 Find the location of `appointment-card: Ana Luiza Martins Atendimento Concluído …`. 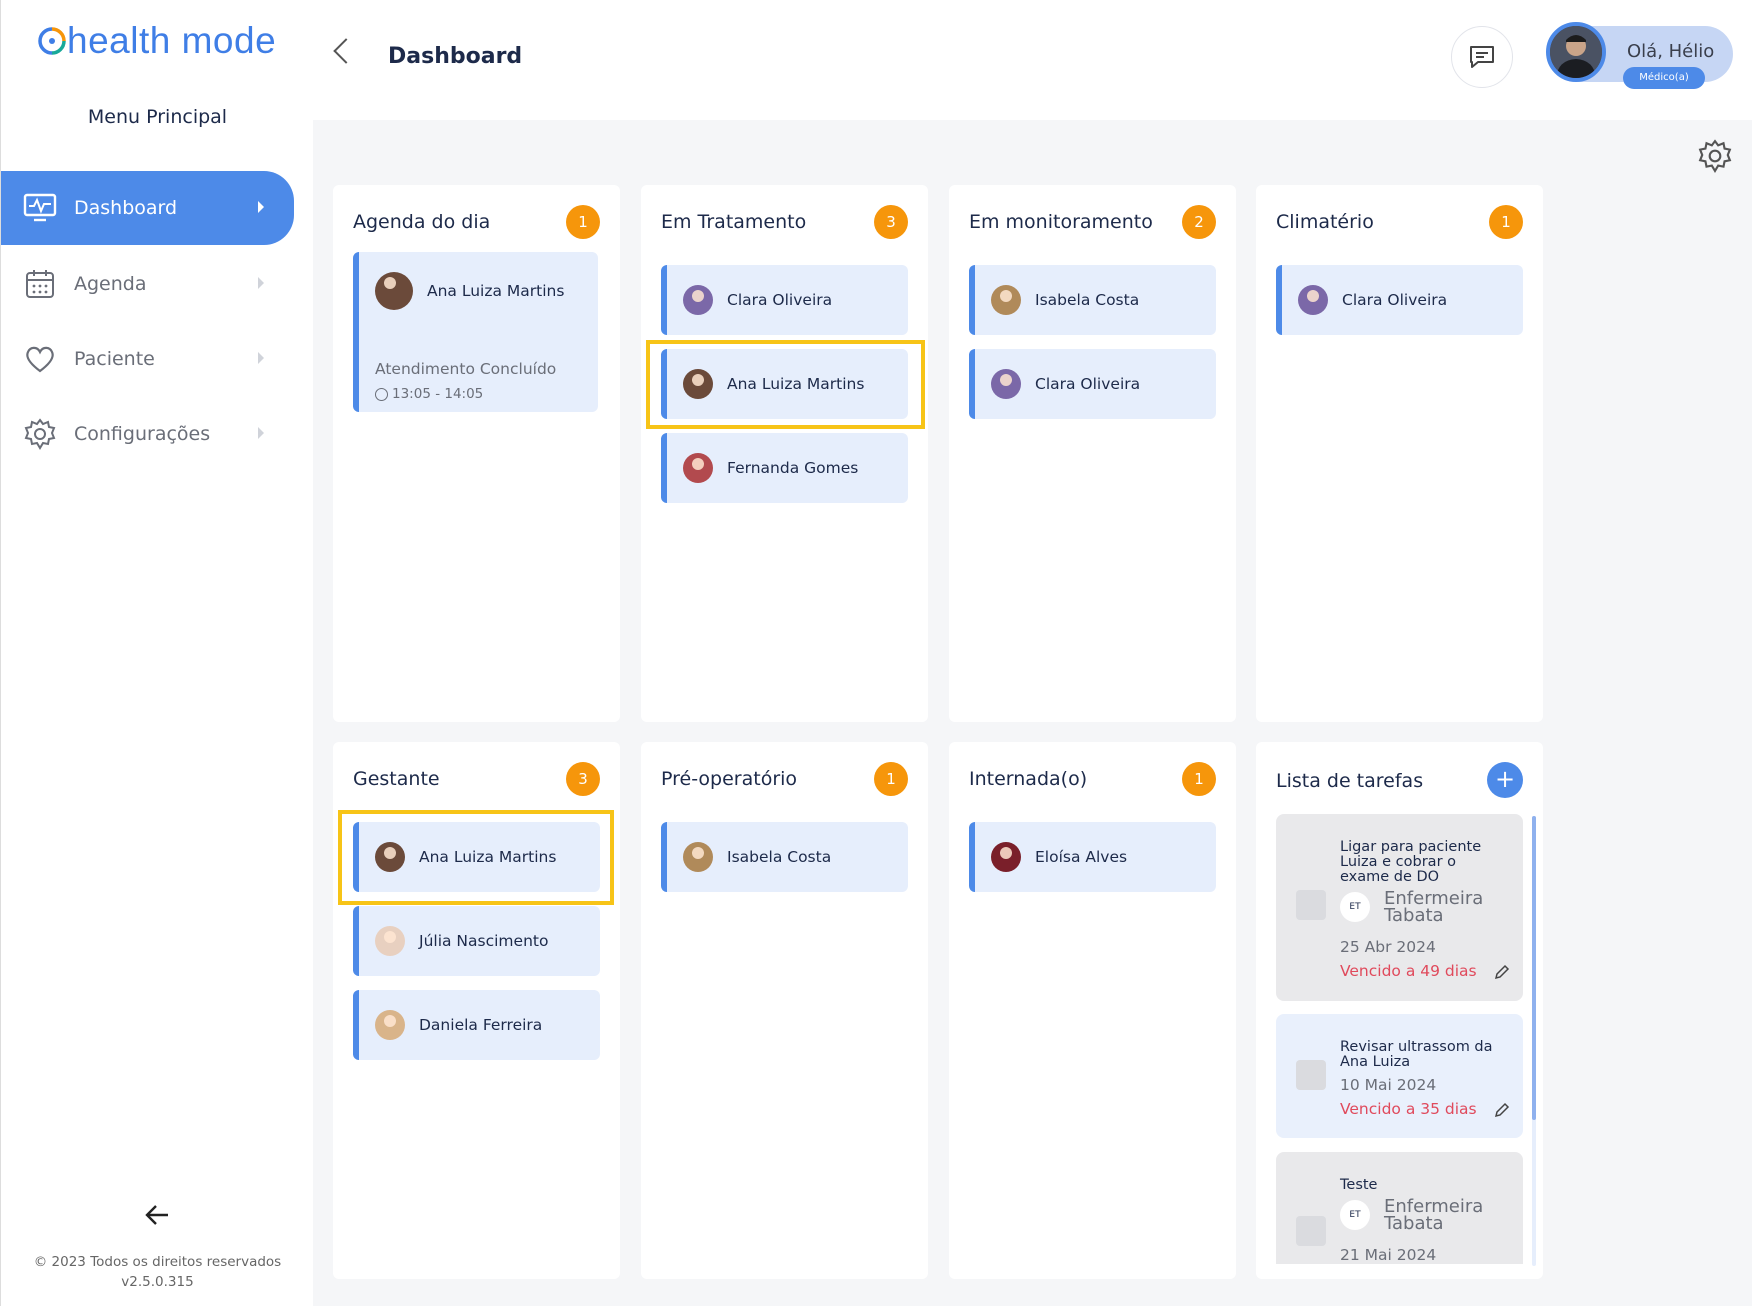

appointment-card: Ana Luiza Martins Atendimento Concluído … is located at coordinates (475, 332).